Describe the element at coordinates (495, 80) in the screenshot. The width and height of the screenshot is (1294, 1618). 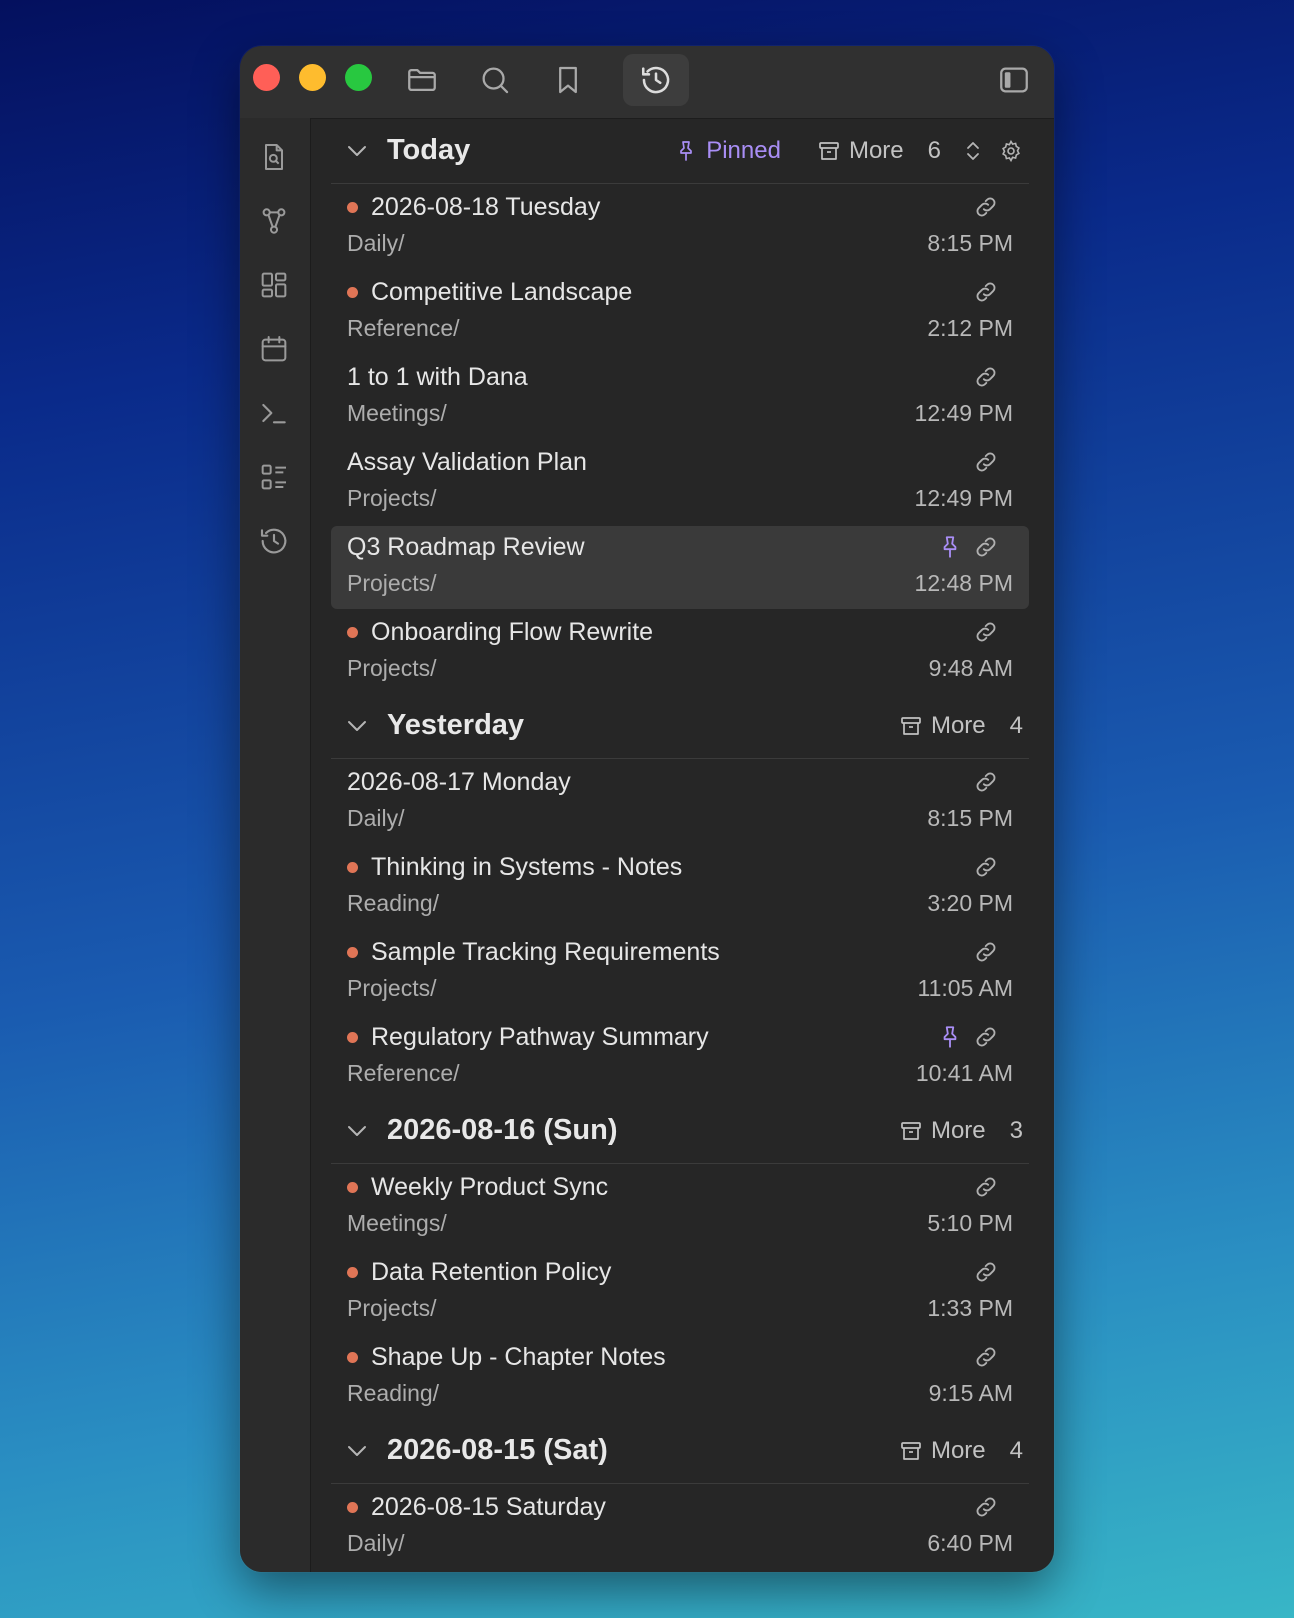
I see `search-tab-button` at that location.